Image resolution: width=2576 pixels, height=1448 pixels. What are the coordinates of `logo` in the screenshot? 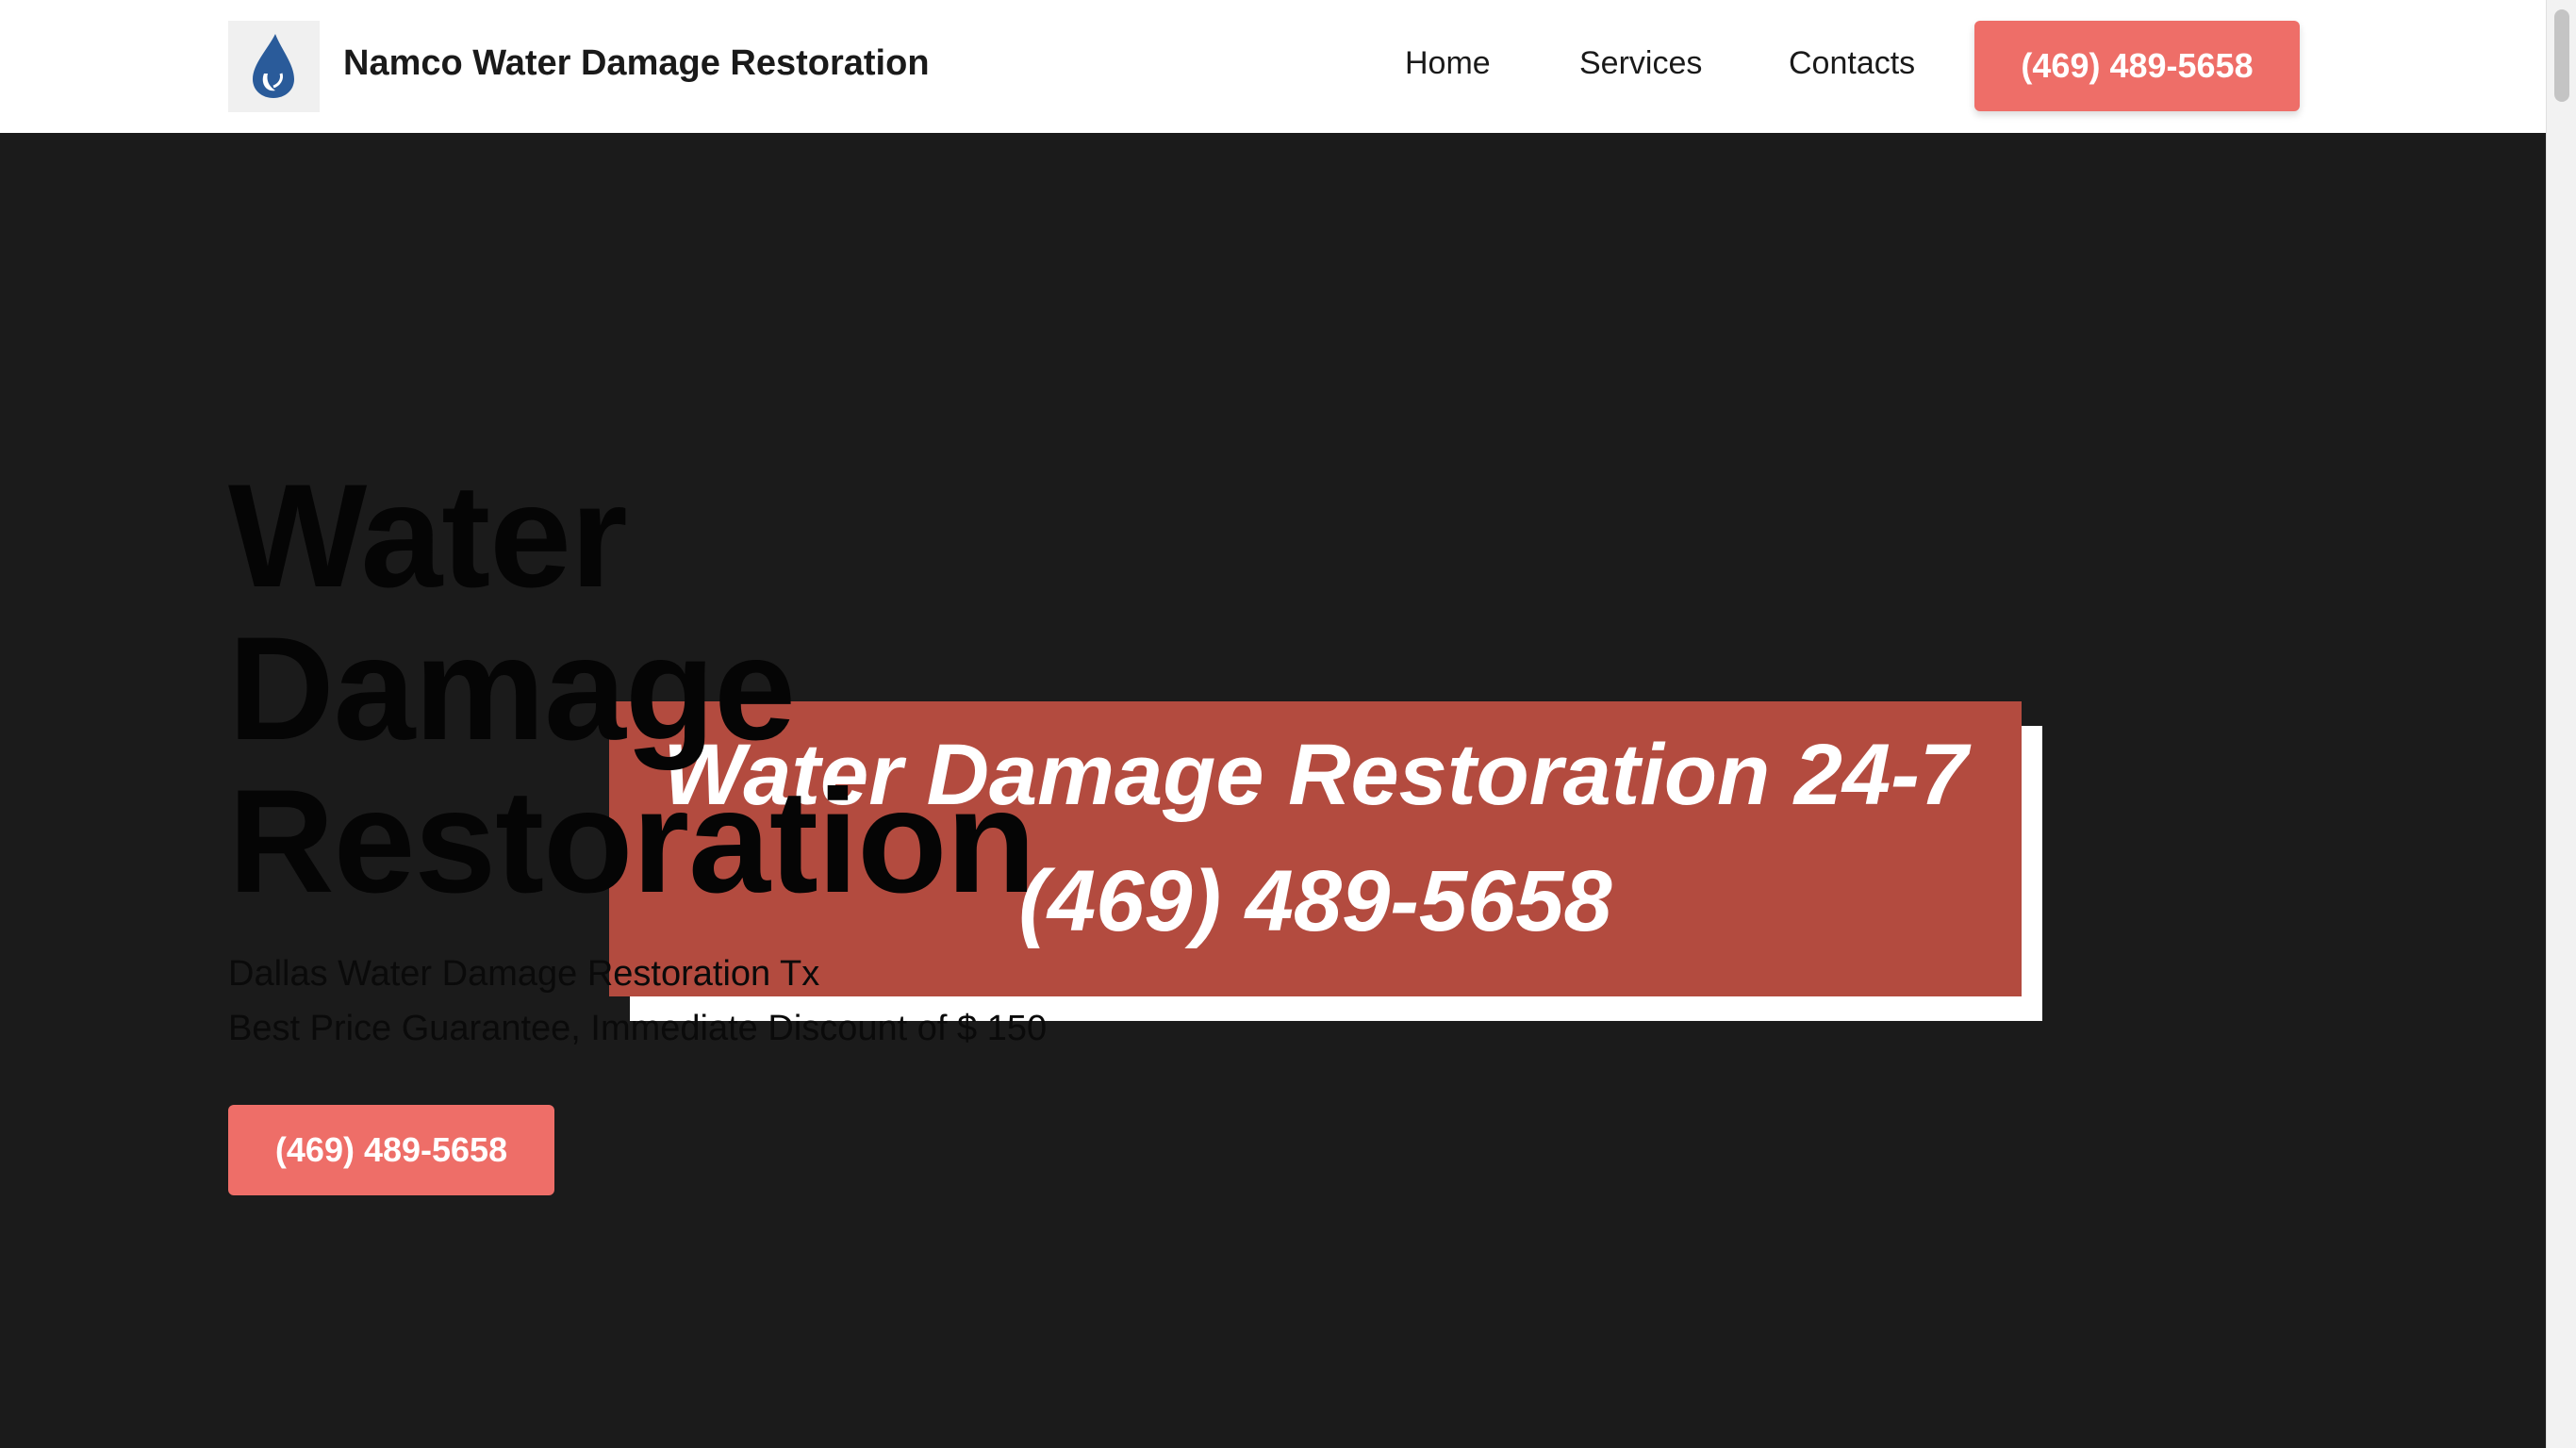 It's located at (274, 66).